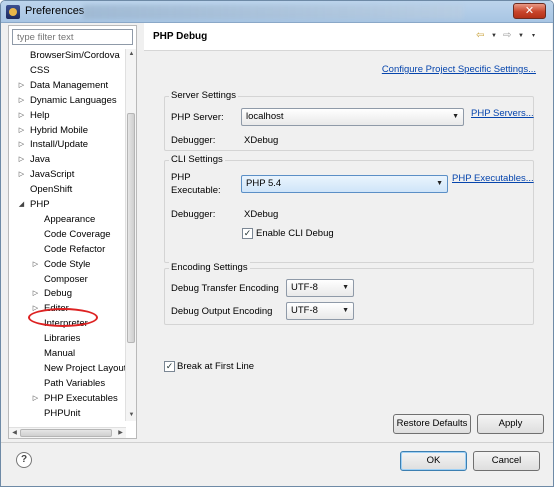 The width and height of the screenshot is (554, 487). I want to click on window-title: Preferences, so click(55, 11).